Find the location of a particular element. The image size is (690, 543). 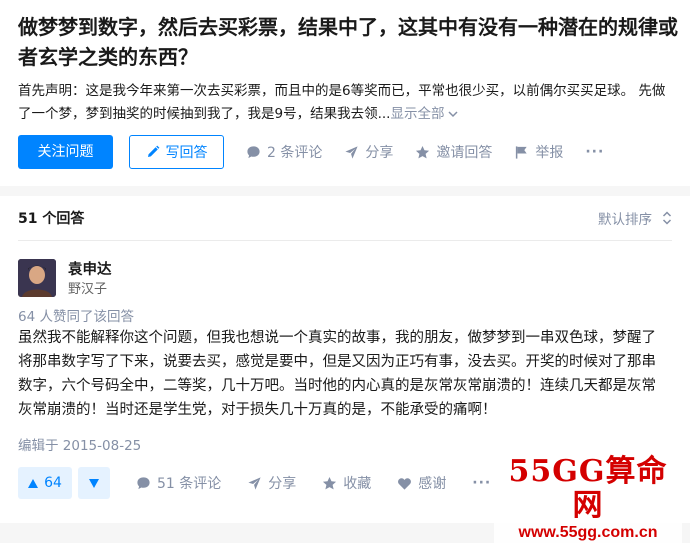

sort-dropdown: 默认排序 is located at coordinates (635, 218).